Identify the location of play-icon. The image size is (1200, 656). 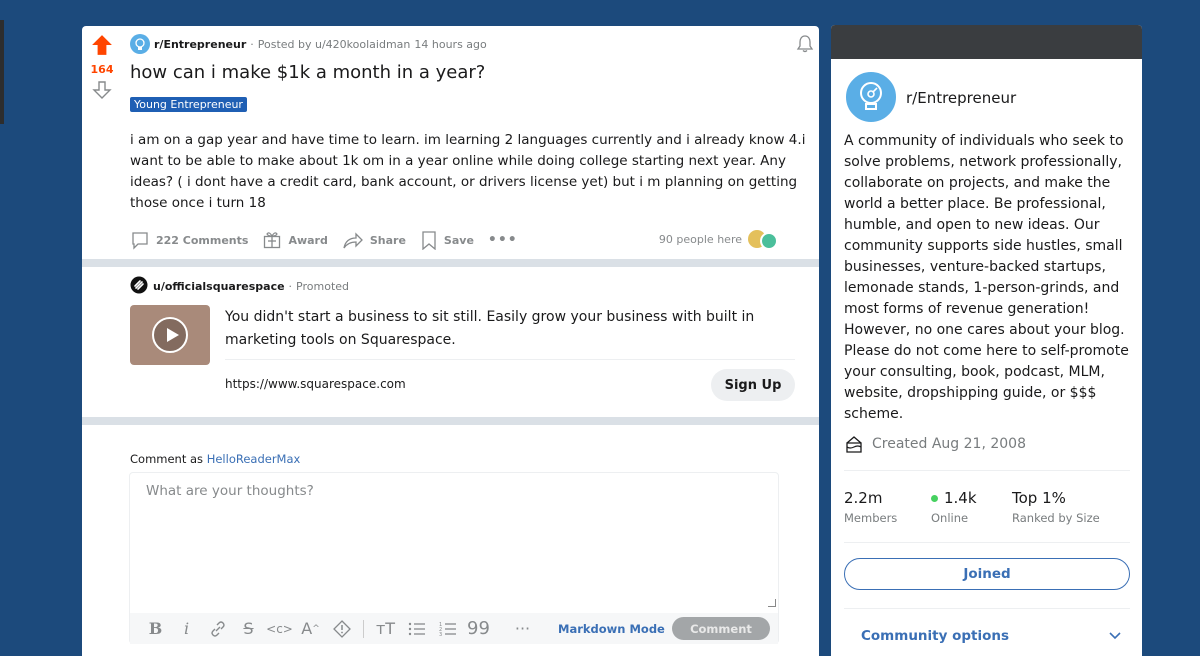
(170, 335).